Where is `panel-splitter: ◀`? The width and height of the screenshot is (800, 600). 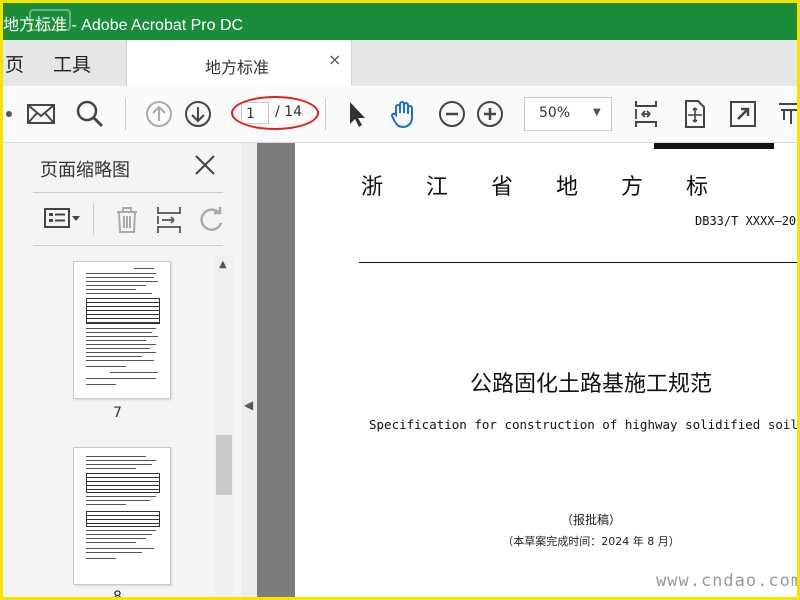
panel-splitter: ◀ is located at coordinates (249, 370).